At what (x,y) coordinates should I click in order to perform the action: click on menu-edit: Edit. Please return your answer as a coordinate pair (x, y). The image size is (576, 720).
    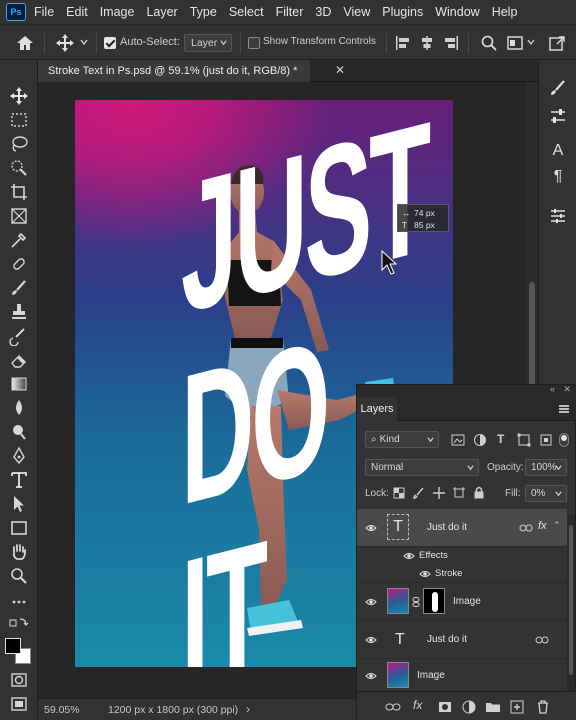
    Looking at the image, I should click on (77, 12).